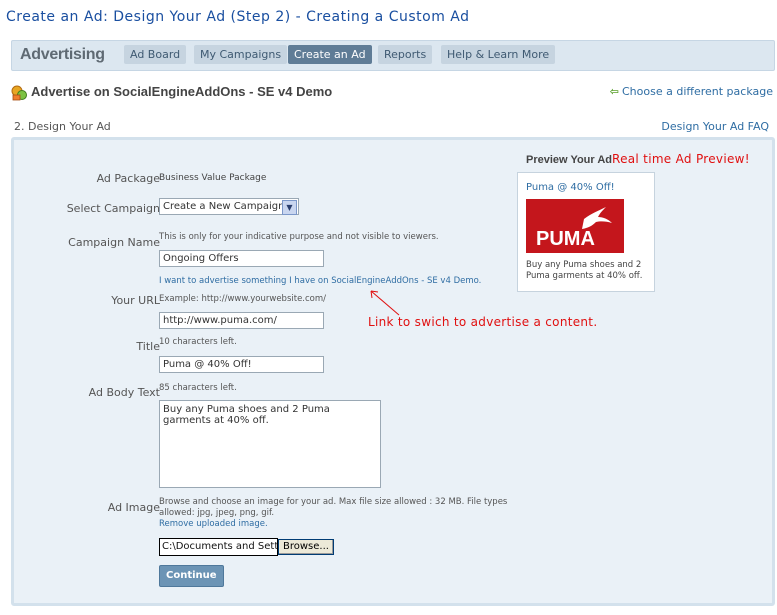 Image resolution: width=777 pixels, height=615 pixels. What do you see at coordinates (133, 507) in the screenshot?
I see `ad-image-label: Ad Image` at bounding box center [133, 507].